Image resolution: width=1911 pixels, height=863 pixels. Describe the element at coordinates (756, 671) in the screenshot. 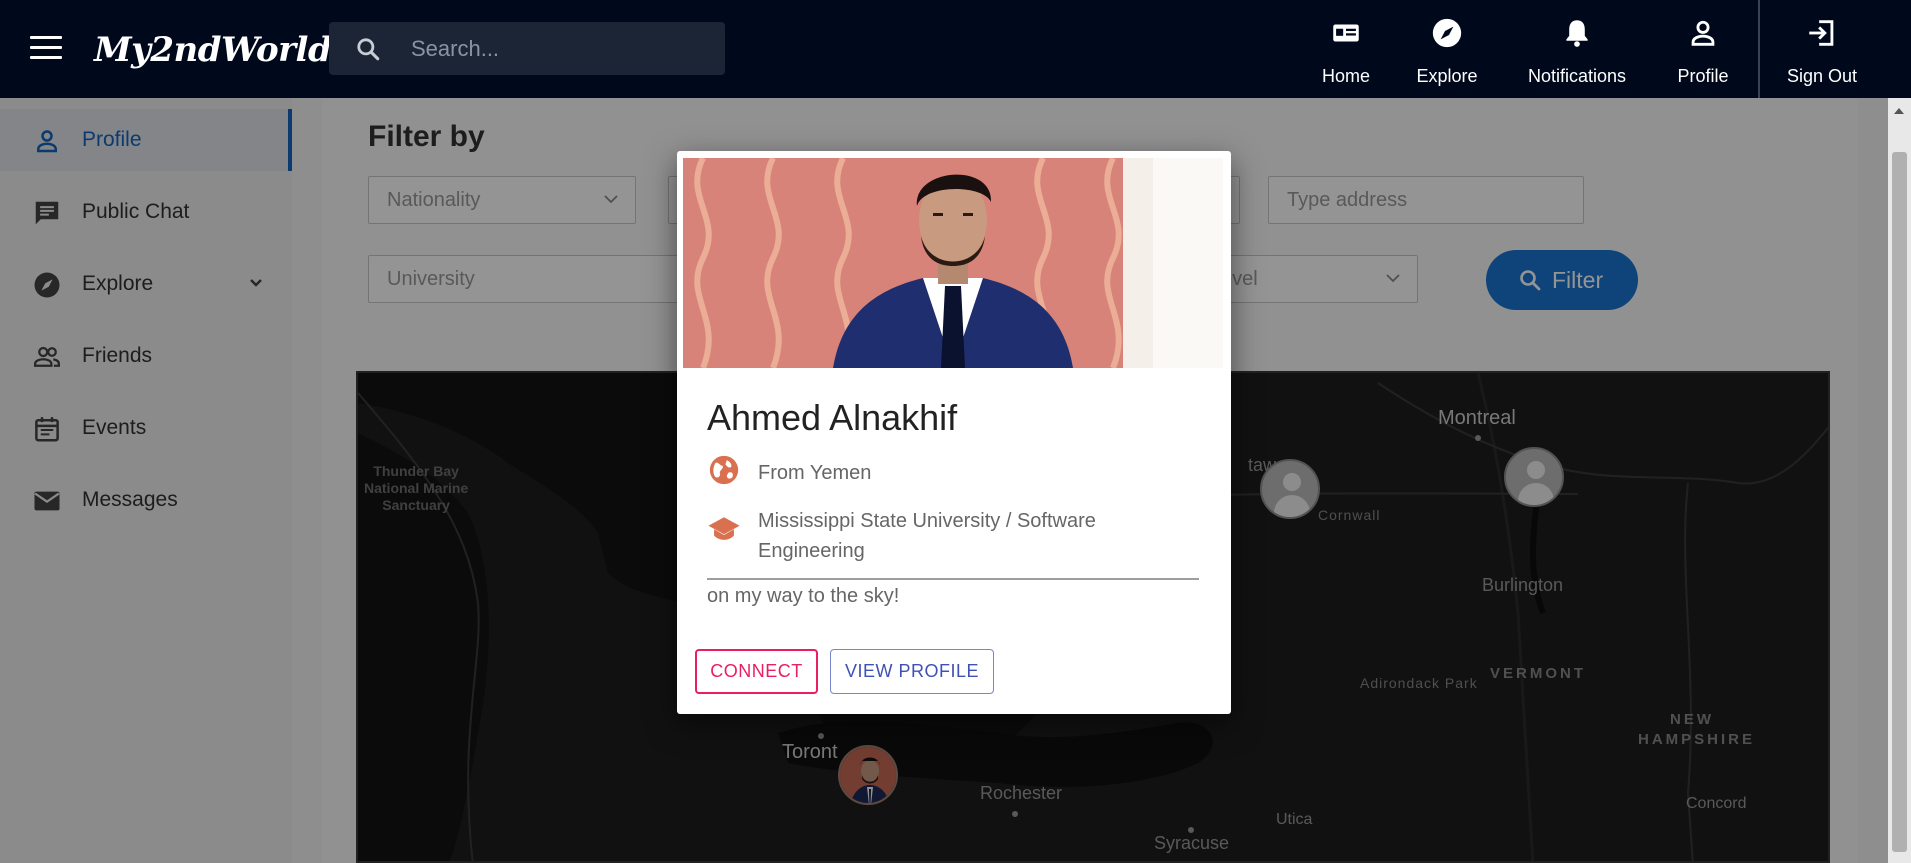

I see `connect-button: CONNECT` at that location.